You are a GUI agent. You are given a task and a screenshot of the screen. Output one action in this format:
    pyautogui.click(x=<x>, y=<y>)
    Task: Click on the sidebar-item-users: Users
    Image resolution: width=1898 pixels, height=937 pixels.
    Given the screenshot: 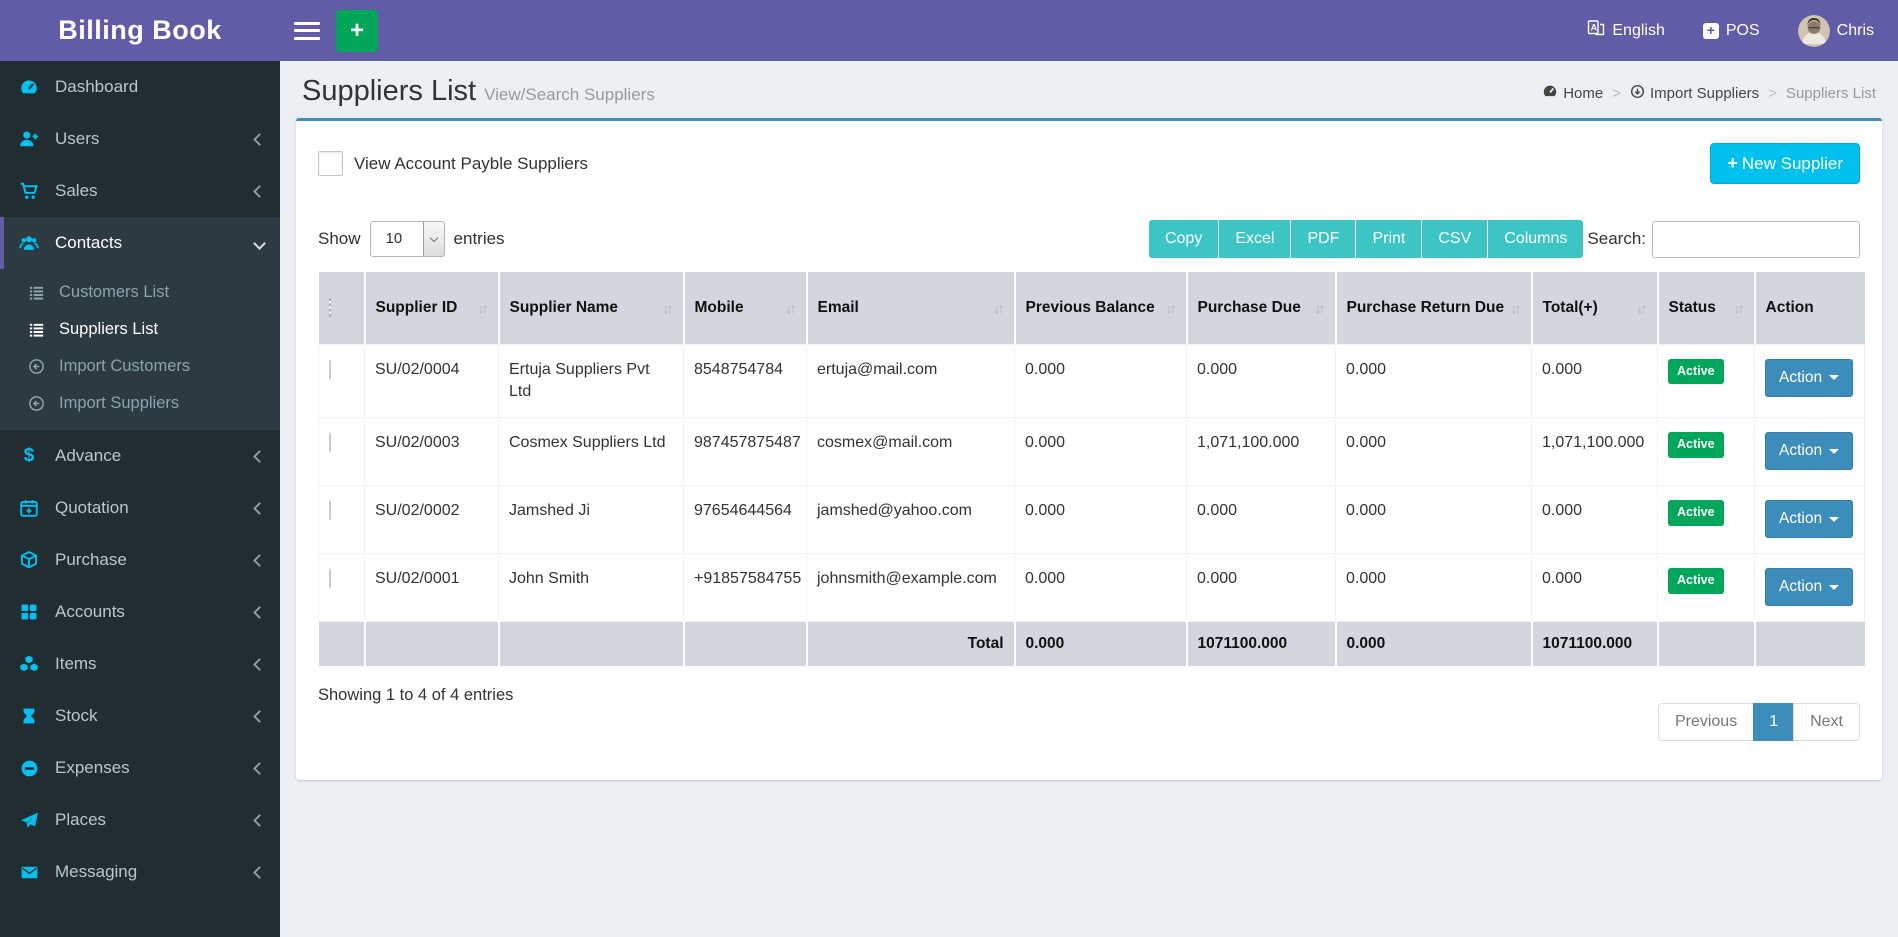 What is the action you would take?
    pyautogui.click(x=140, y=139)
    